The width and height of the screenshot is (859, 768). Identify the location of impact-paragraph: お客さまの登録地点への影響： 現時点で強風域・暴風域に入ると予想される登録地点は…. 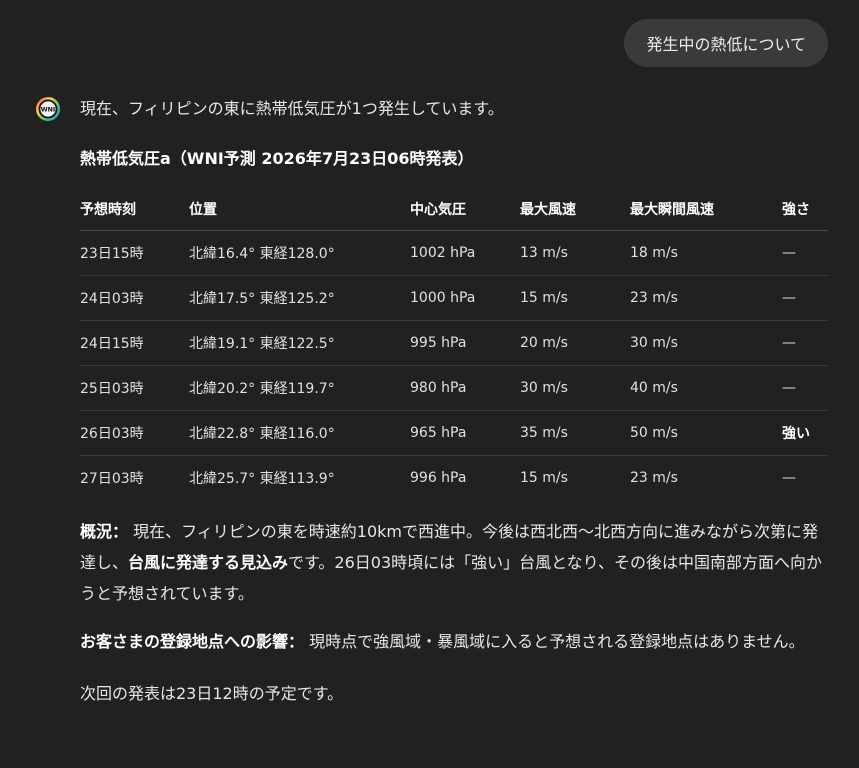
(454, 641).